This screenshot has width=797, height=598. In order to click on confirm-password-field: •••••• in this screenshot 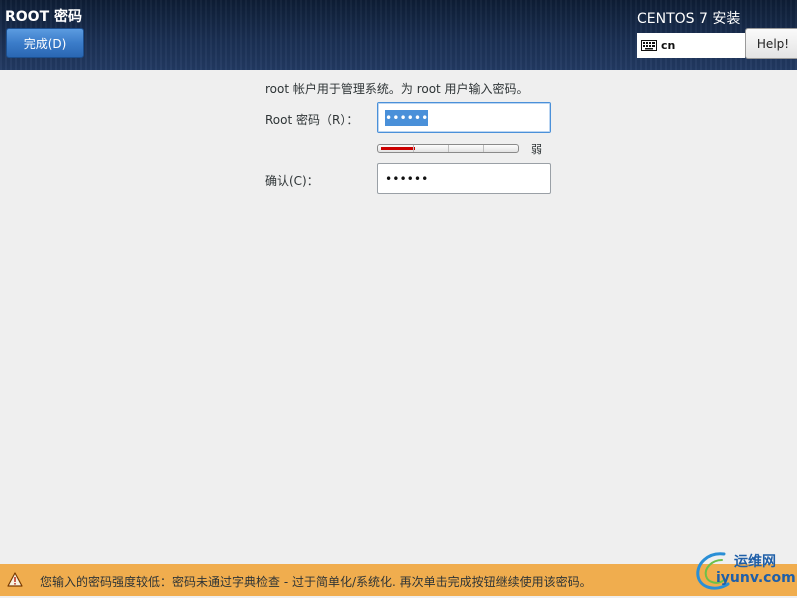, I will do `click(464, 178)`.